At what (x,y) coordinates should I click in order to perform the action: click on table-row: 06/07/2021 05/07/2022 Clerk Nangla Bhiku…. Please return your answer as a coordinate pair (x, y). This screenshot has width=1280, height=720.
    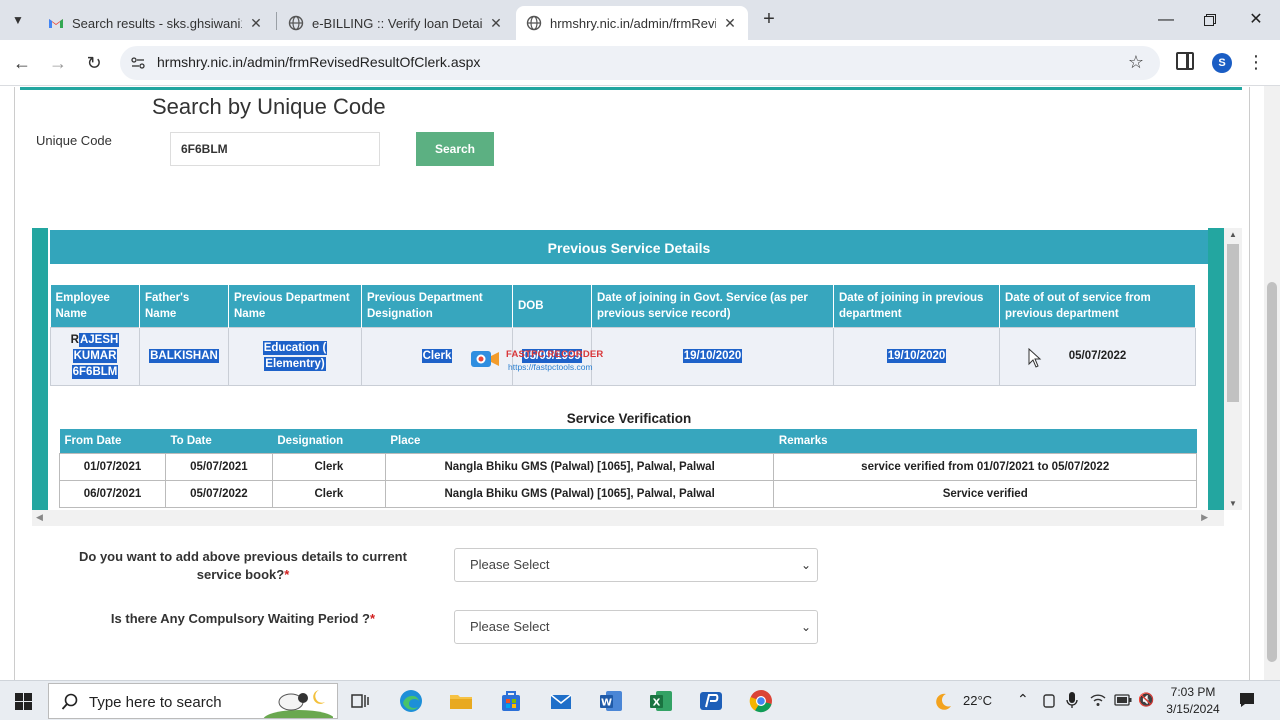
    Looking at the image, I should click on (628, 493).